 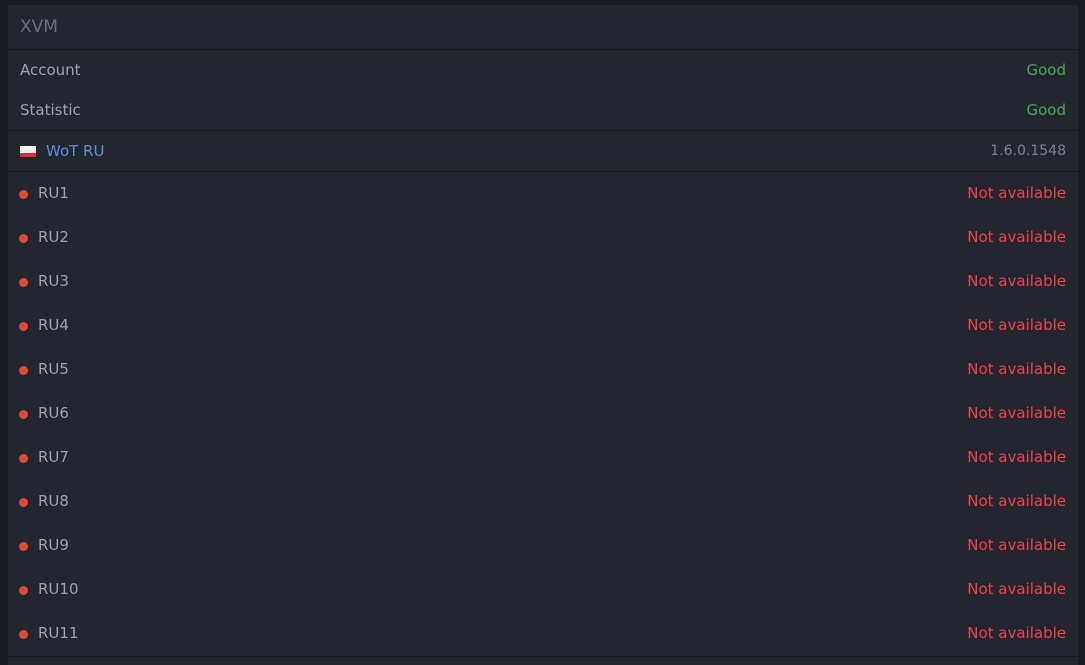 What do you see at coordinates (58, 633) in the screenshot?
I see `server-name: RU11` at bounding box center [58, 633].